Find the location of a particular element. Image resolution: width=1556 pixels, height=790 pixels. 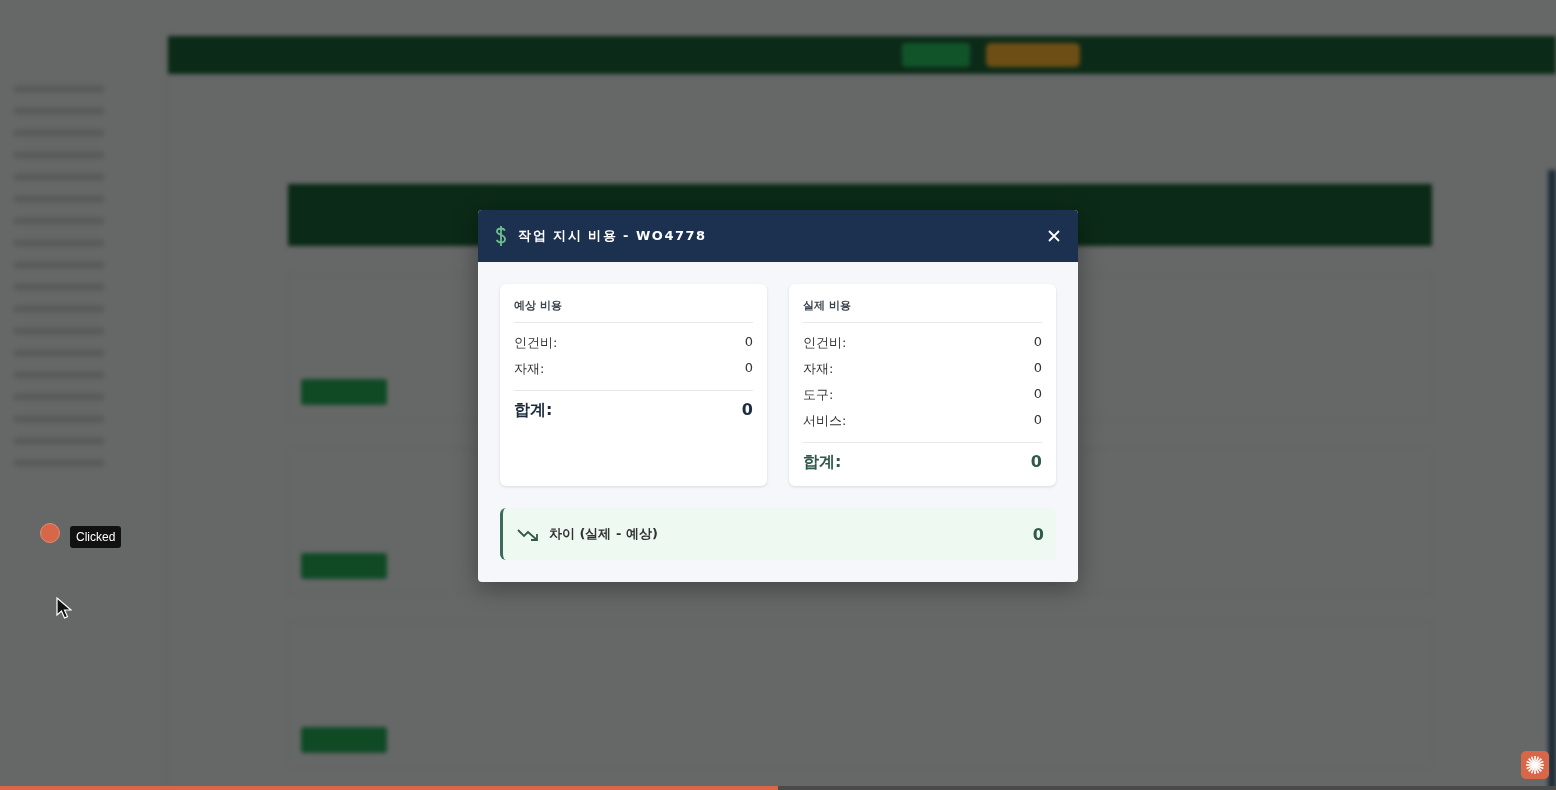

cost-label: 도구: is located at coordinates (818, 395).